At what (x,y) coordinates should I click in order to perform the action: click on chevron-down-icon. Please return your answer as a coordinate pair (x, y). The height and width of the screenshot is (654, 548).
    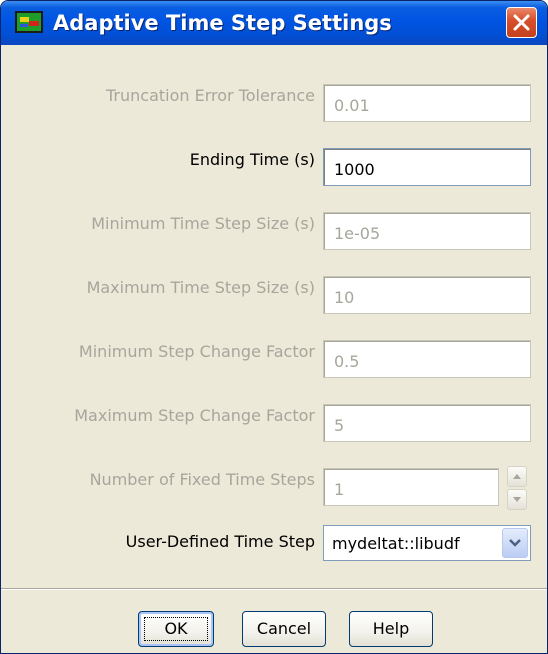
    Looking at the image, I should click on (515, 543).